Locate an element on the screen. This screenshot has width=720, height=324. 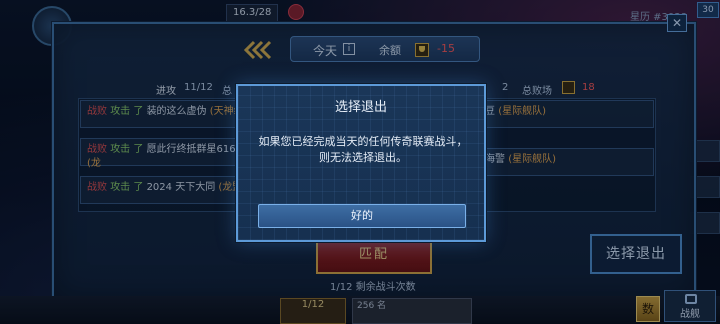
ok-button: 好的 is located at coordinates (362, 216).